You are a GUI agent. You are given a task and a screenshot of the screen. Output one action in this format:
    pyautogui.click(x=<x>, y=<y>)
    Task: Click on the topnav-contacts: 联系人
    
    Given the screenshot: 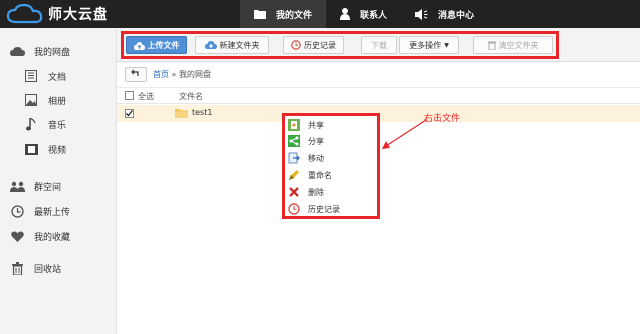 What is the action you would take?
    pyautogui.click(x=363, y=14)
    